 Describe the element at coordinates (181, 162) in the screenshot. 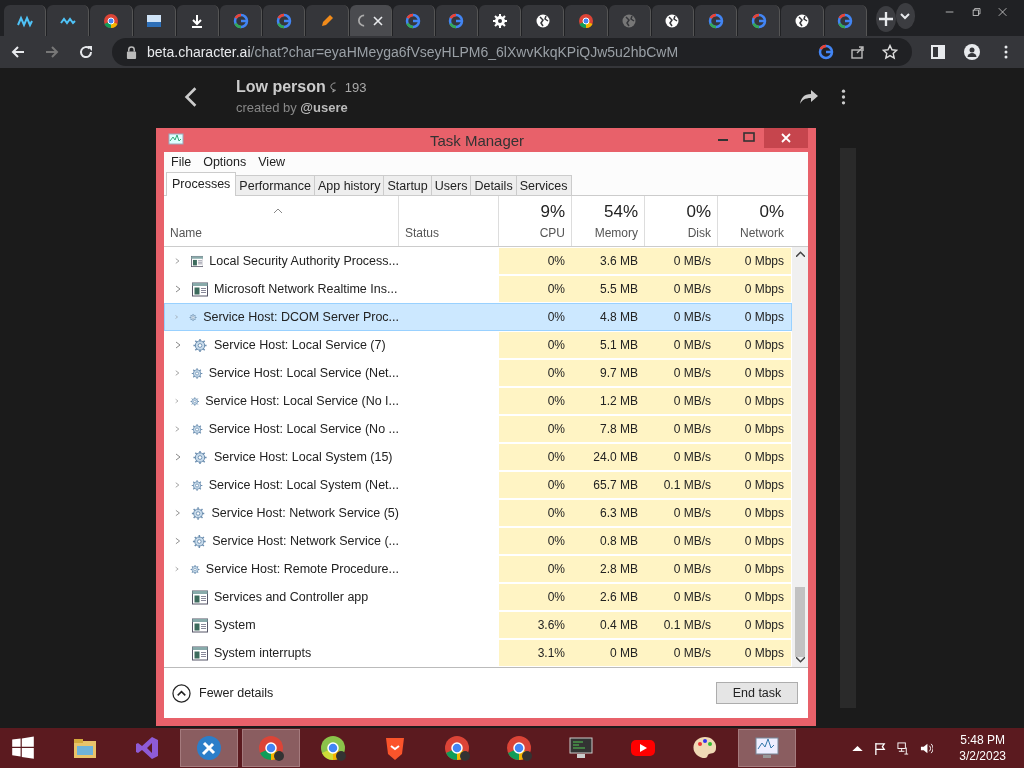

I see `menu-item: File` at that location.